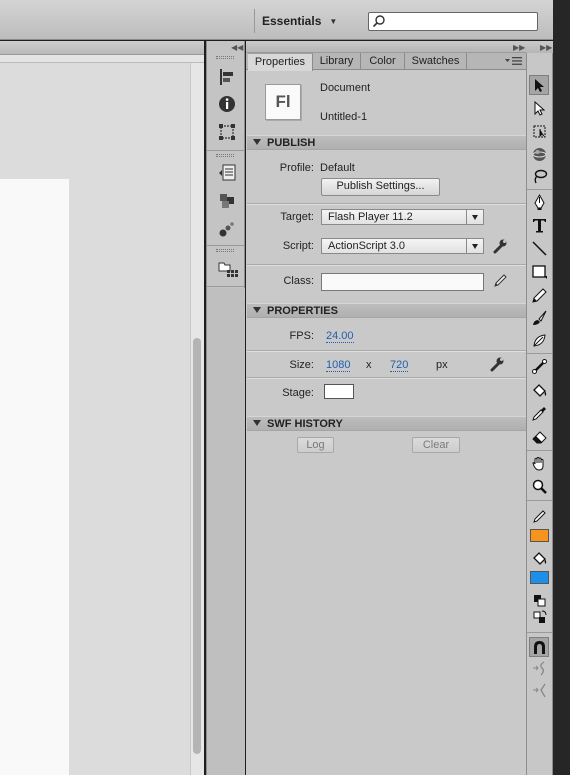 Image resolution: width=570 pixels, height=775 pixels. Describe the element at coordinates (539, 690) in the screenshot. I see `straighten-tool` at that location.